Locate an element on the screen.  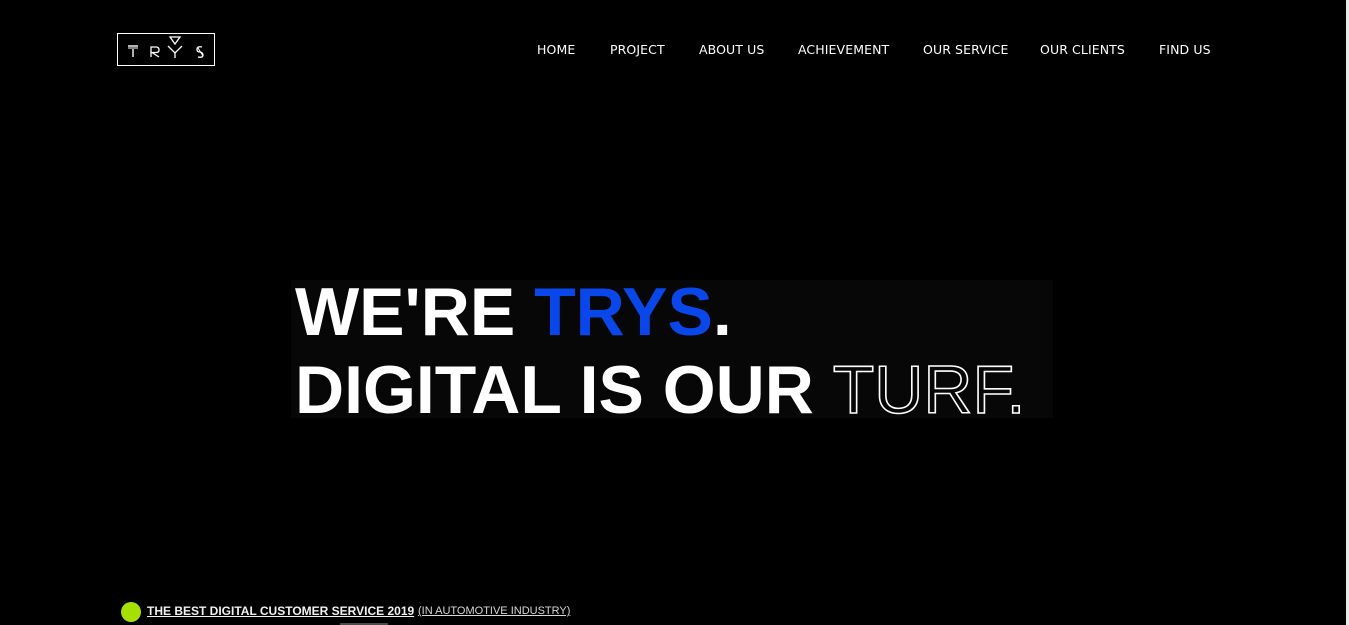
hero-banner: WE'RE TRYS. DIGITAL IS OUR TURF. is located at coordinates (672, 351).